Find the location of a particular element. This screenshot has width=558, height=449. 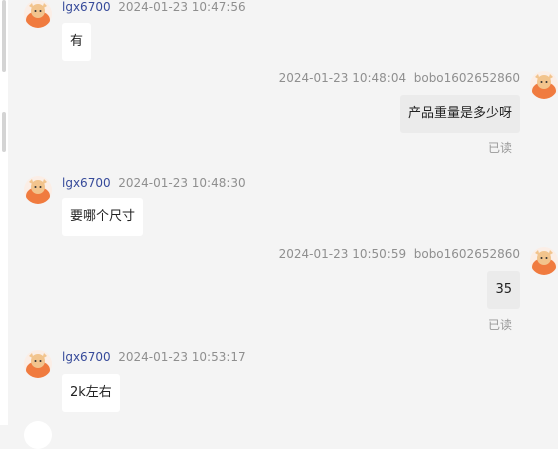

message-time: 2024-01-23 10:48:04 is located at coordinates (342, 78).